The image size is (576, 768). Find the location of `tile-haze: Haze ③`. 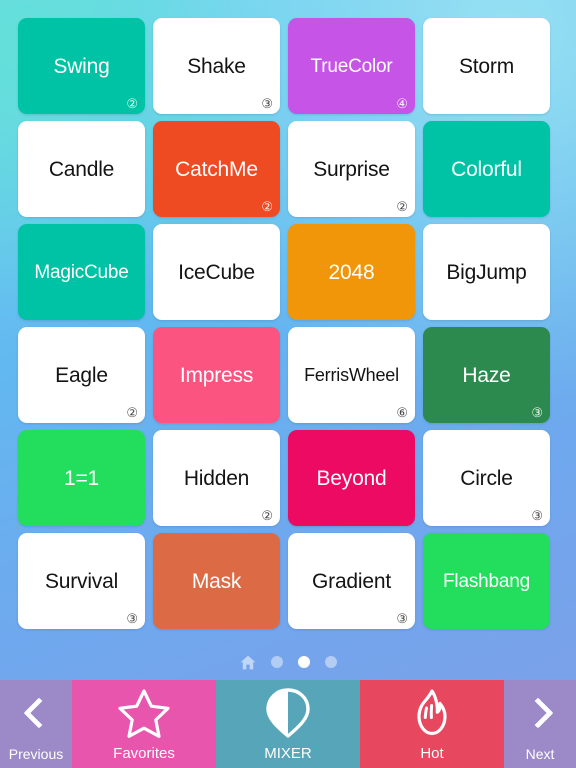

tile-haze: Haze ③ is located at coordinates (486, 375).